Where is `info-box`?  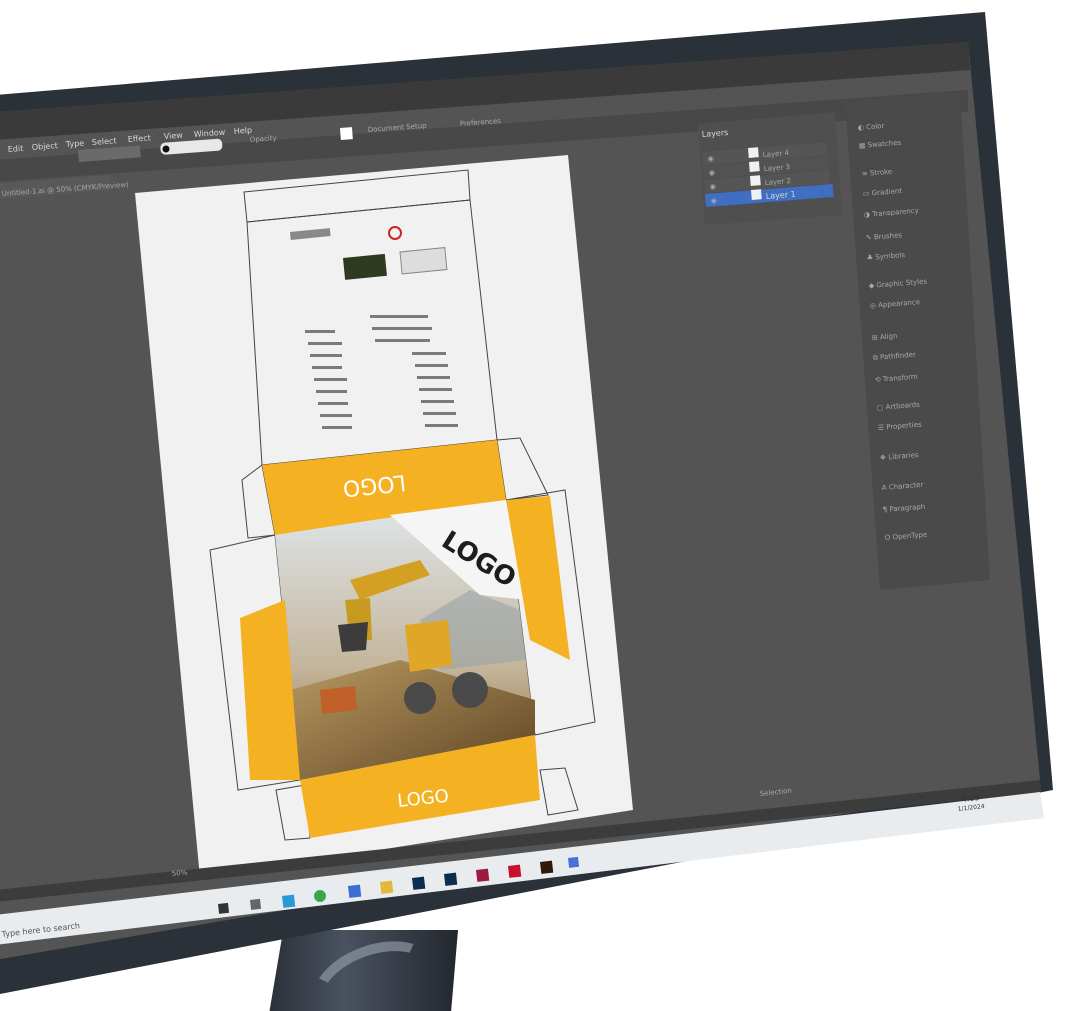
info-box is located at coordinates (423, 261).